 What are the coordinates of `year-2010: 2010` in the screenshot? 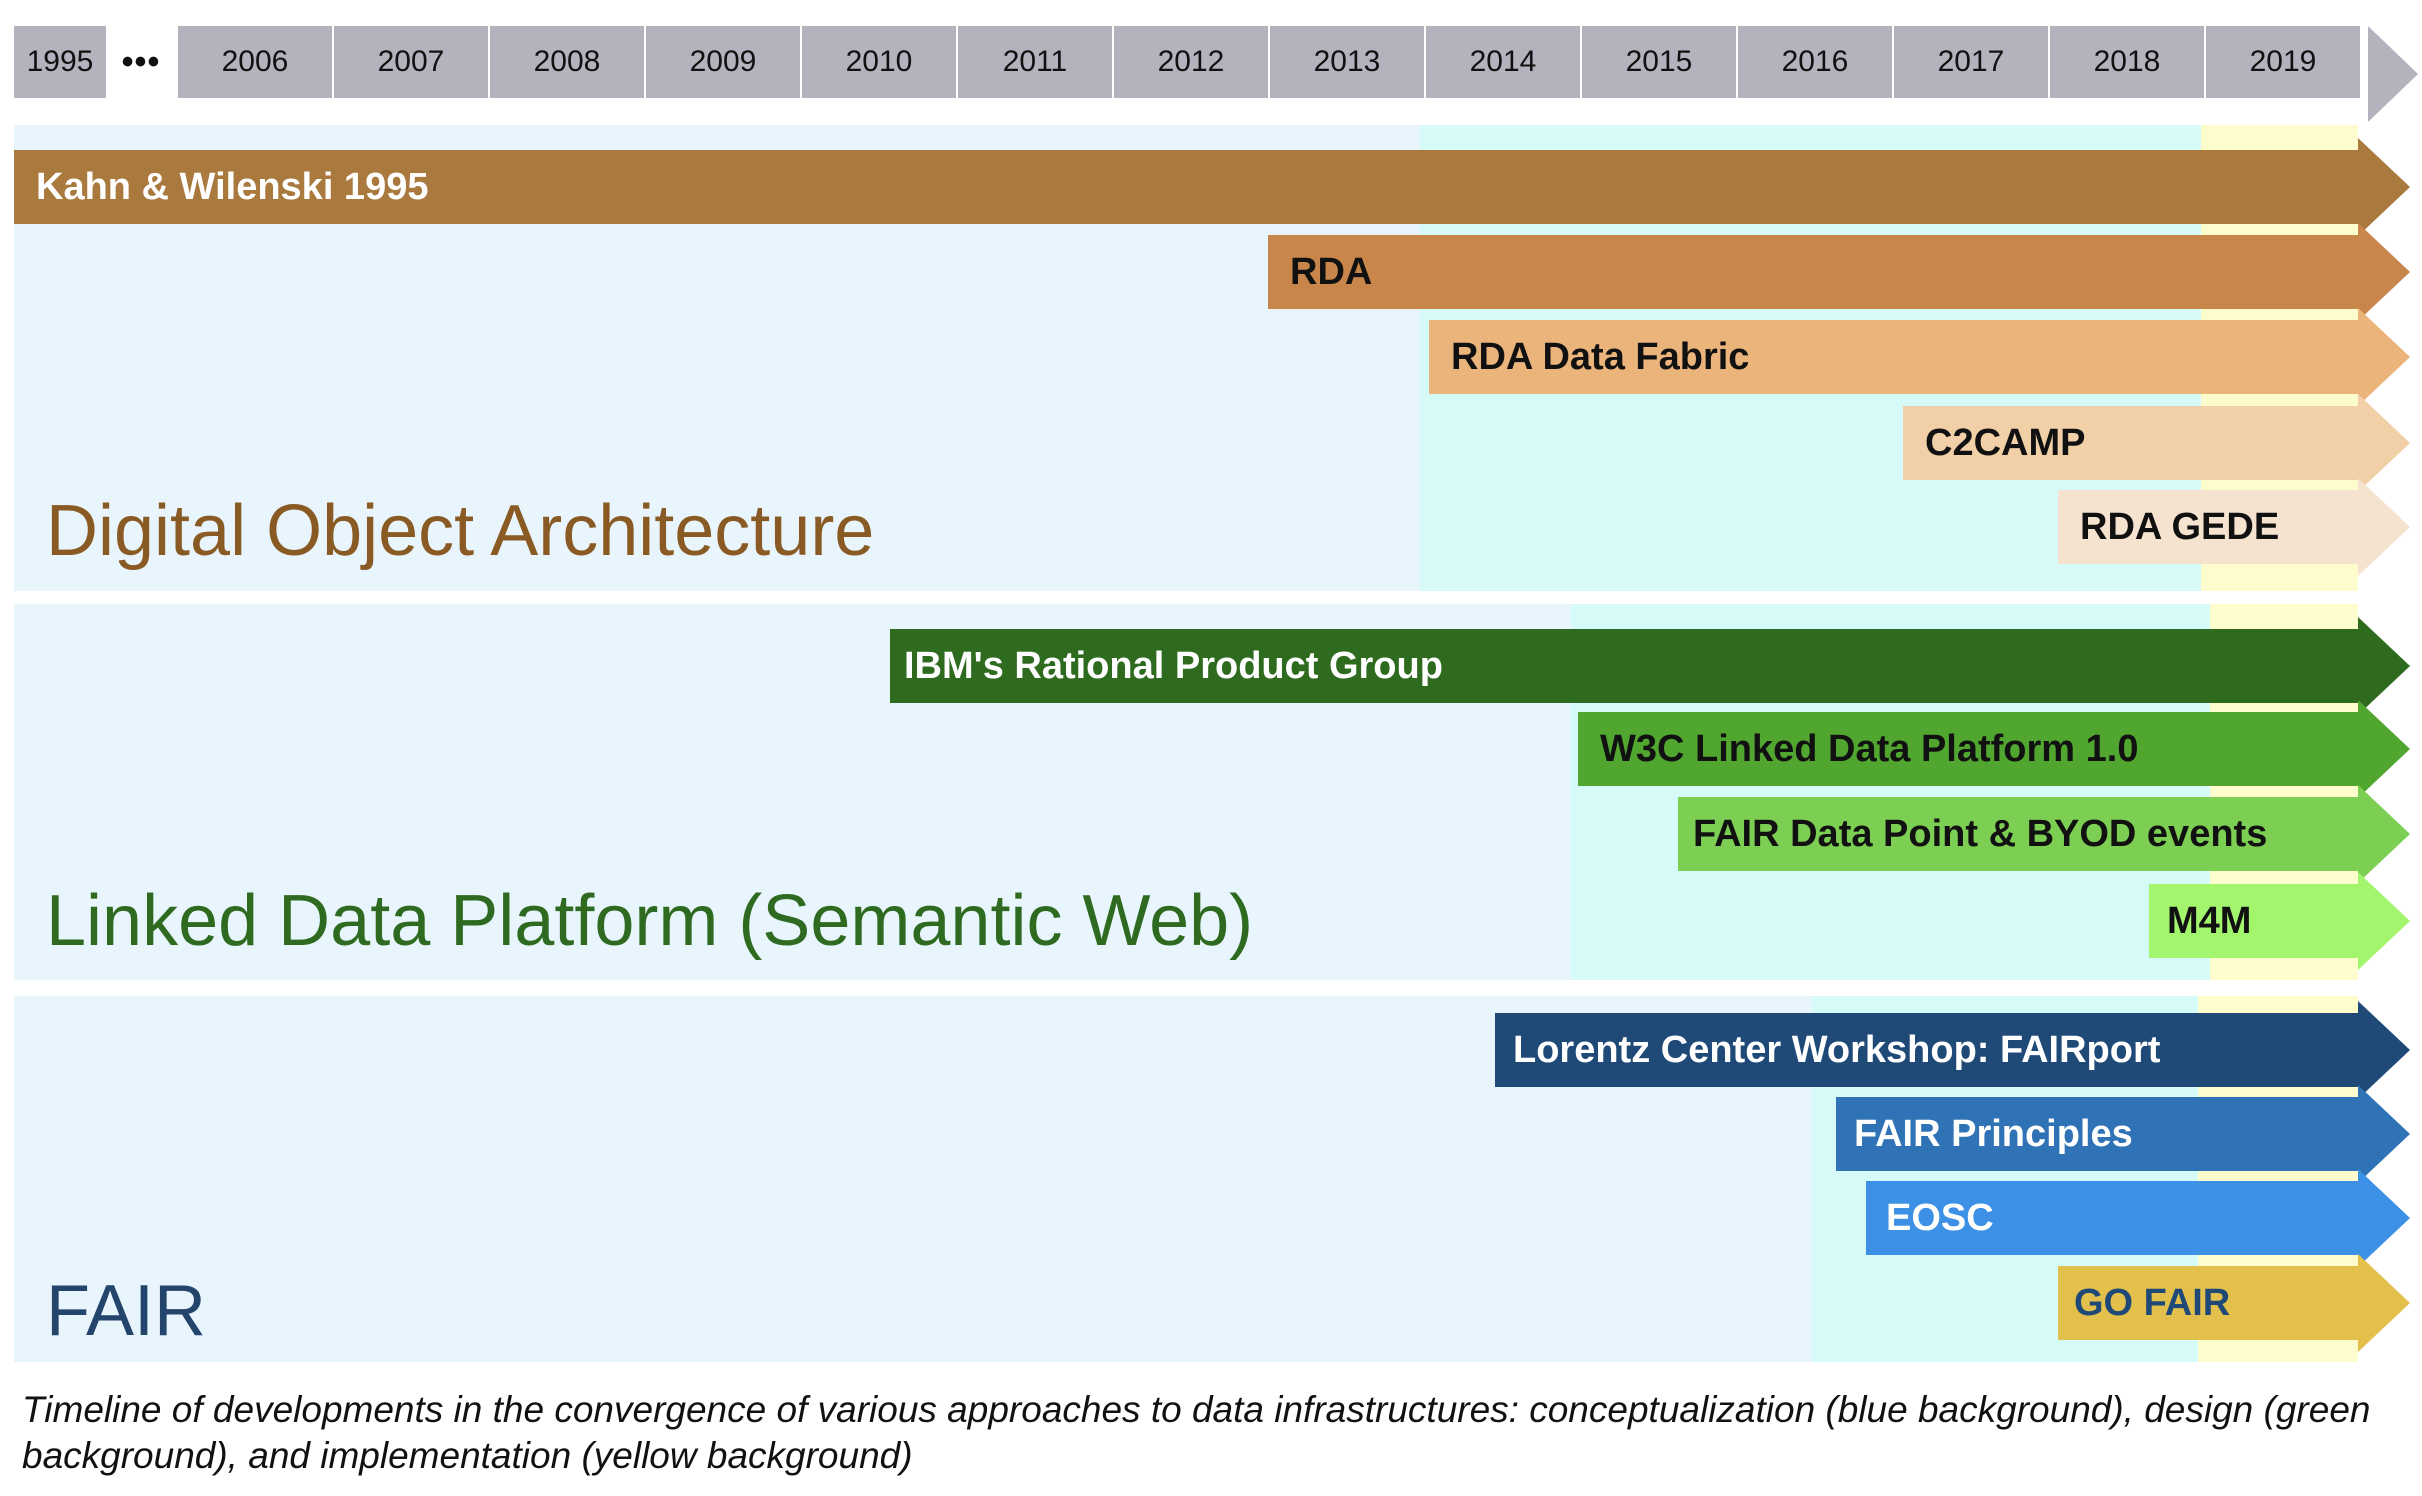 It's located at (879, 62).